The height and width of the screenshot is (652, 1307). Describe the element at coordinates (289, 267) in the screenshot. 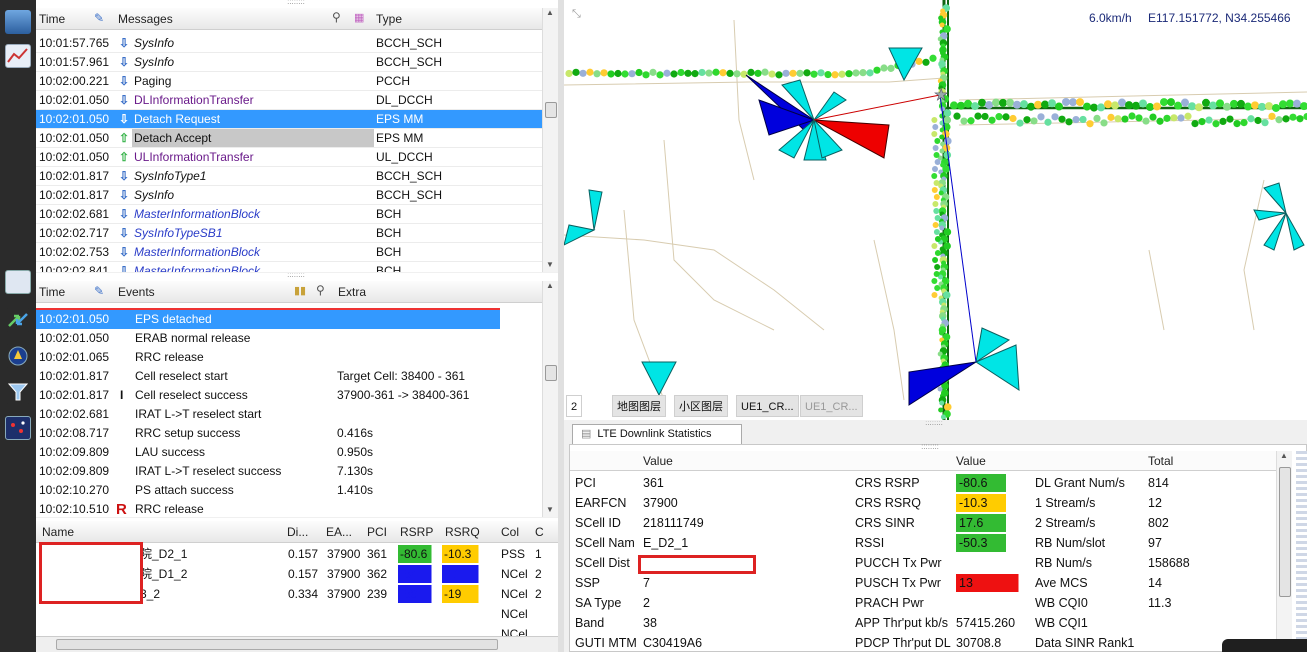

I see `message-row: 10:02:02.841 ⇩ MasterInformationBlock BCH` at that location.